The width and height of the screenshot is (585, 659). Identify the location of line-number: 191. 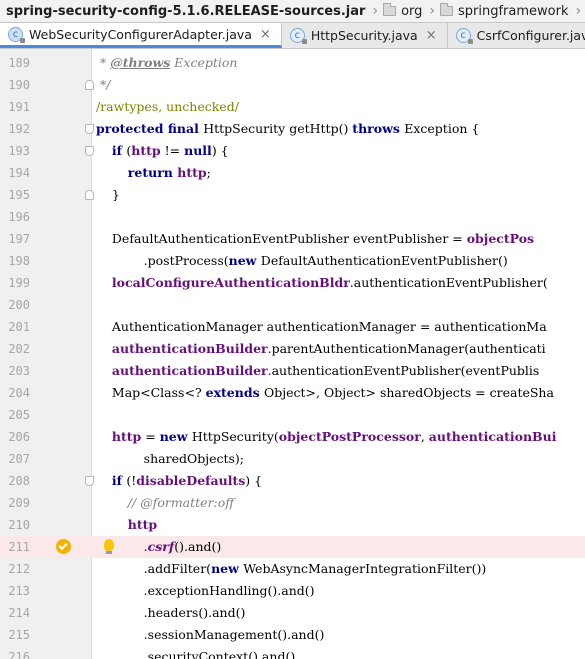
(15, 107).